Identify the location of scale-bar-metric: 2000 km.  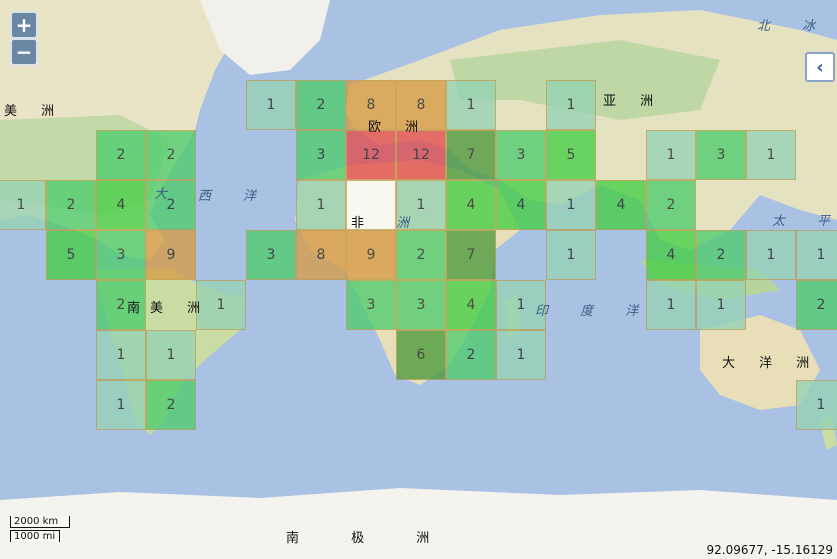
(40, 522).